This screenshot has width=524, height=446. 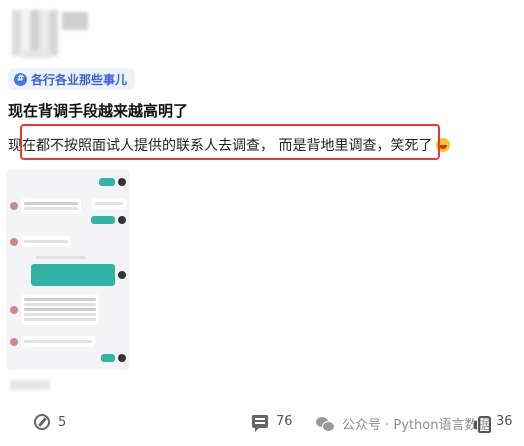 I want to click on highlight-box, so click(x=230, y=142).